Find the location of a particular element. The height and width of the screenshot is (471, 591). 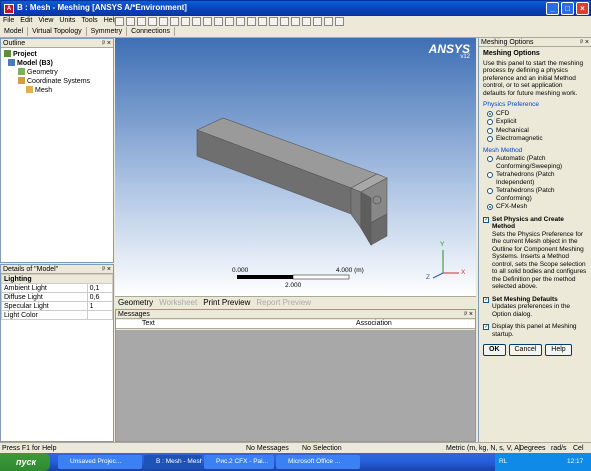

menu-edit: Edit is located at coordinates (26, 20).